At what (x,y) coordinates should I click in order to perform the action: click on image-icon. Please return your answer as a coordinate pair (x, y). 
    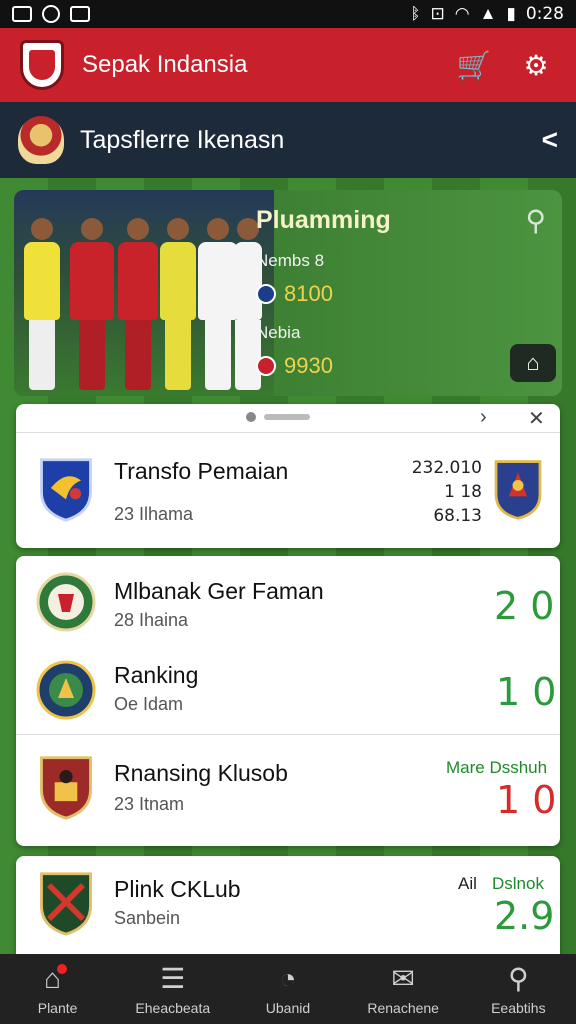
    Looking at the image, I should click on (22, 14).